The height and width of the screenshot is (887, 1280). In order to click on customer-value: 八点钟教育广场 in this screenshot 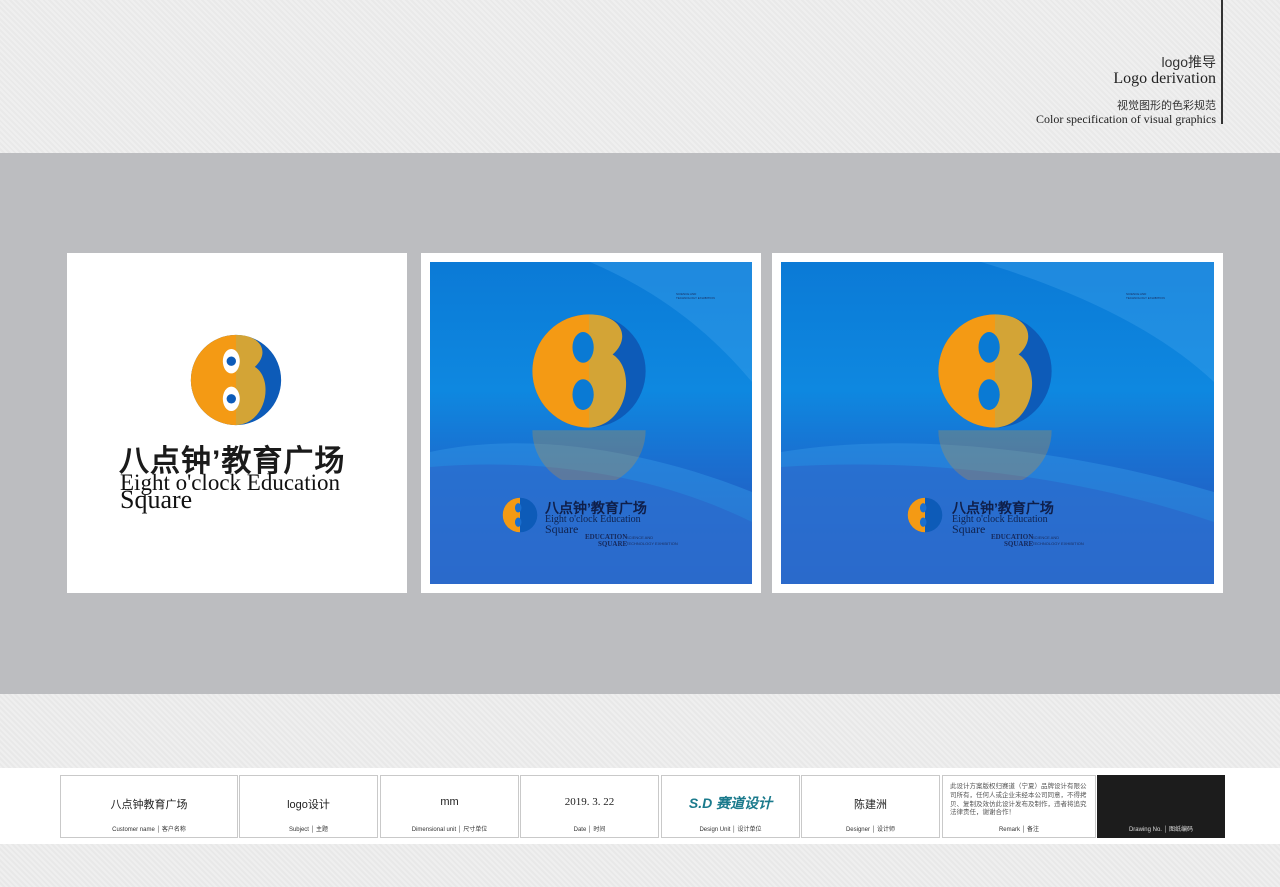, I will do `click(149, 805)`.